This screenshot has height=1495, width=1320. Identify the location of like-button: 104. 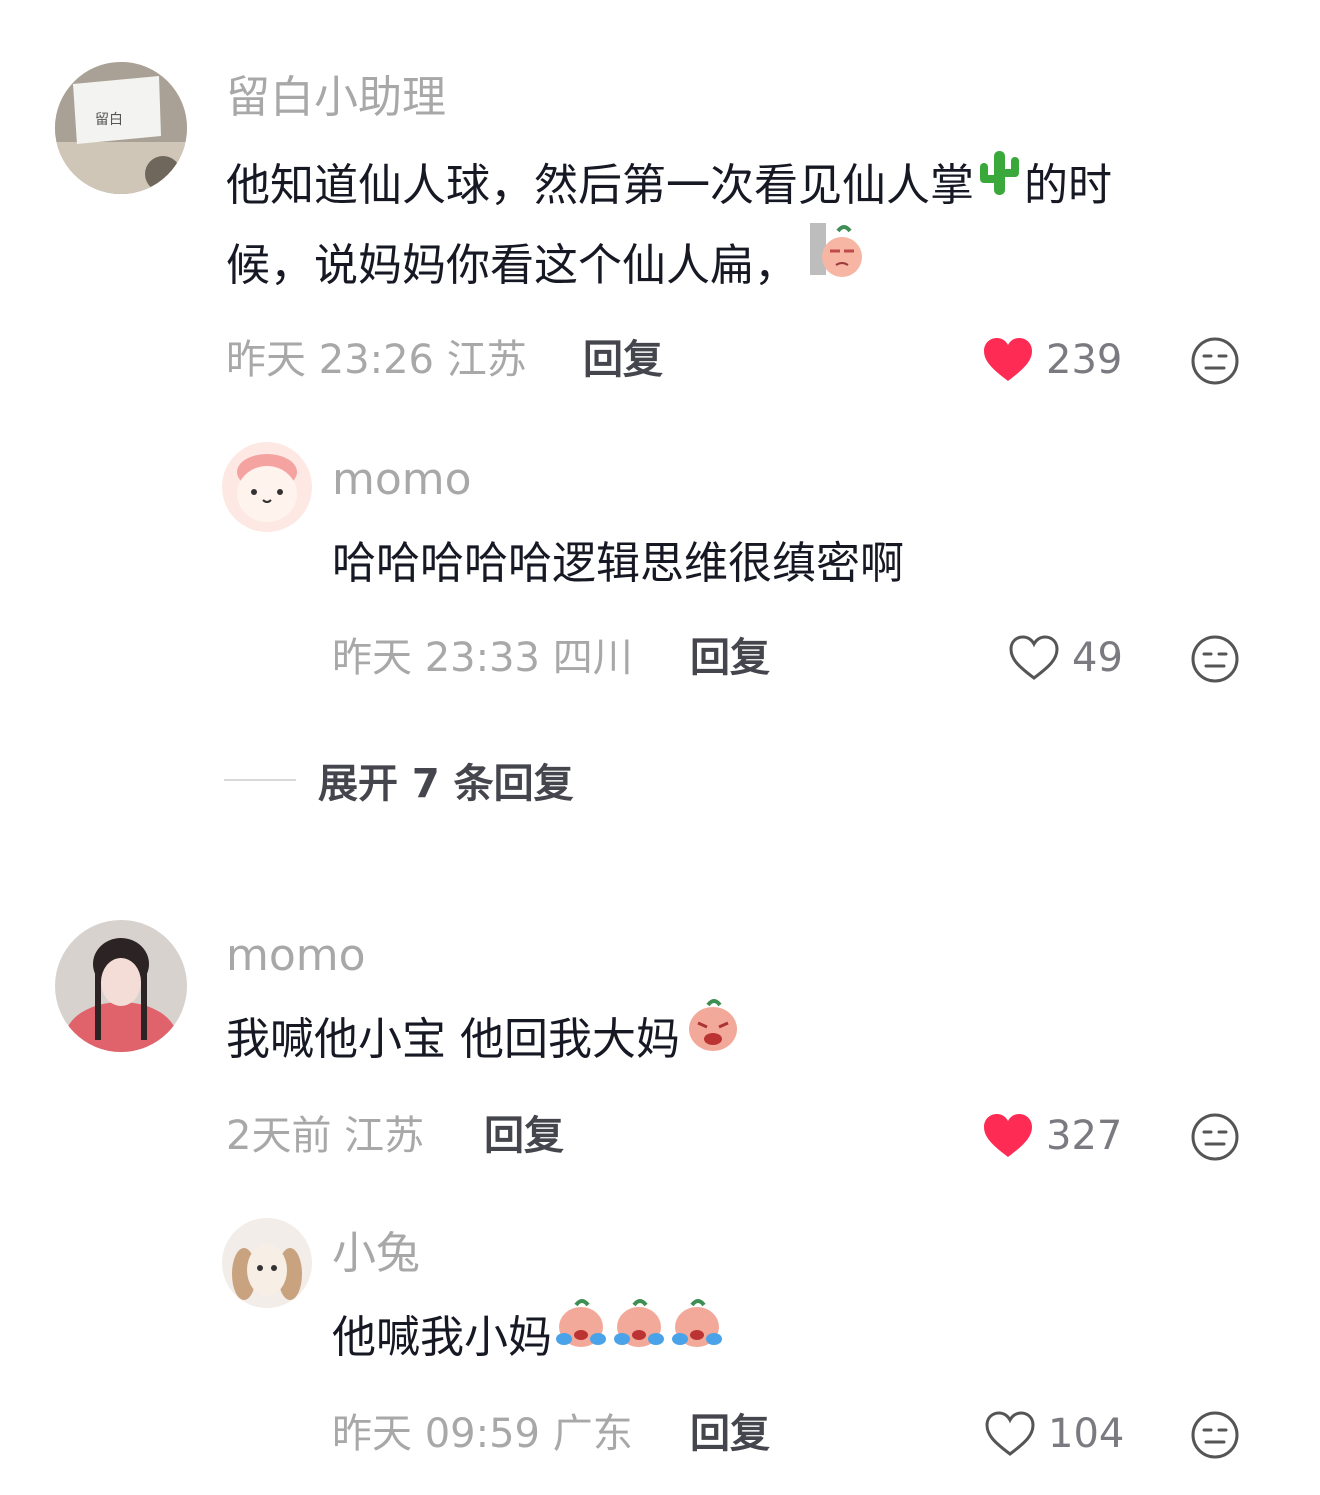
(1054, 1434).